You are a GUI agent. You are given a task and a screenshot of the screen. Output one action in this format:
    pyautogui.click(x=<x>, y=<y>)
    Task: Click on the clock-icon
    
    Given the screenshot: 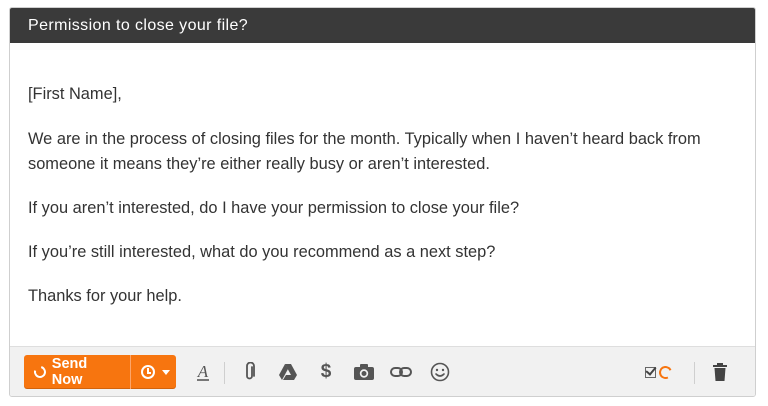 What is the action you would take?
    pyautogui.click(x=148, y=372)
    